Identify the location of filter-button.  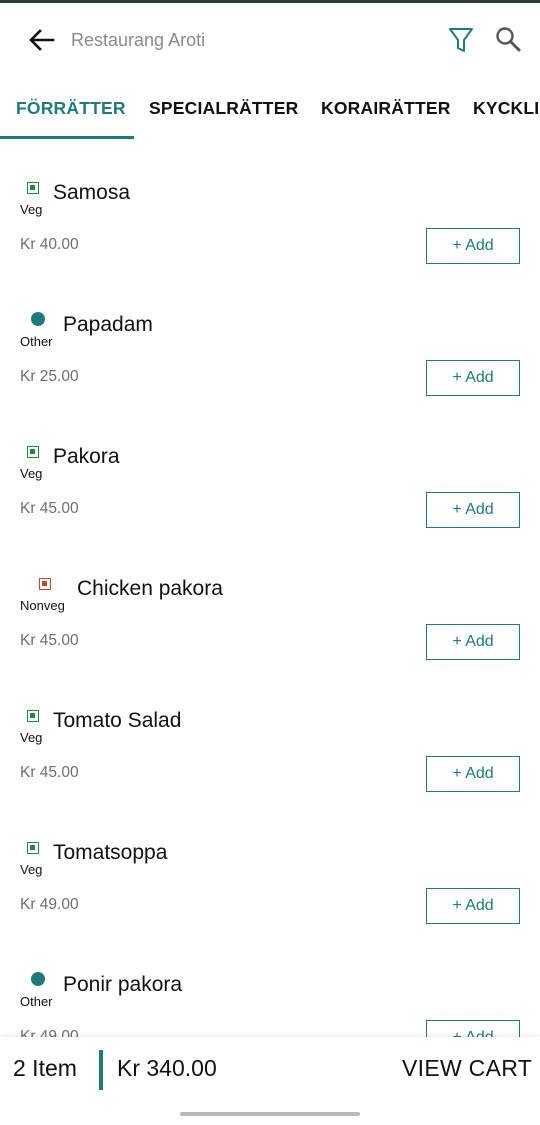
(461, 40).